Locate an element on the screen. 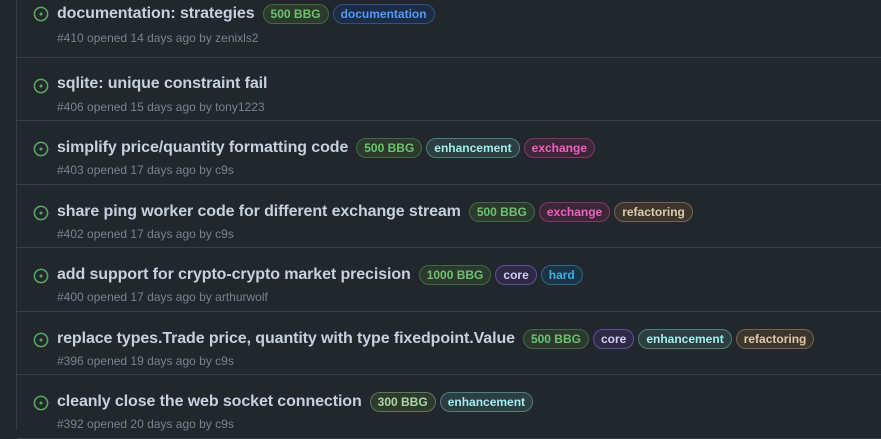 The image size is (881, 439). issue-title-link: simplify price/quantity formatting code is located at coordinates (202, 148).